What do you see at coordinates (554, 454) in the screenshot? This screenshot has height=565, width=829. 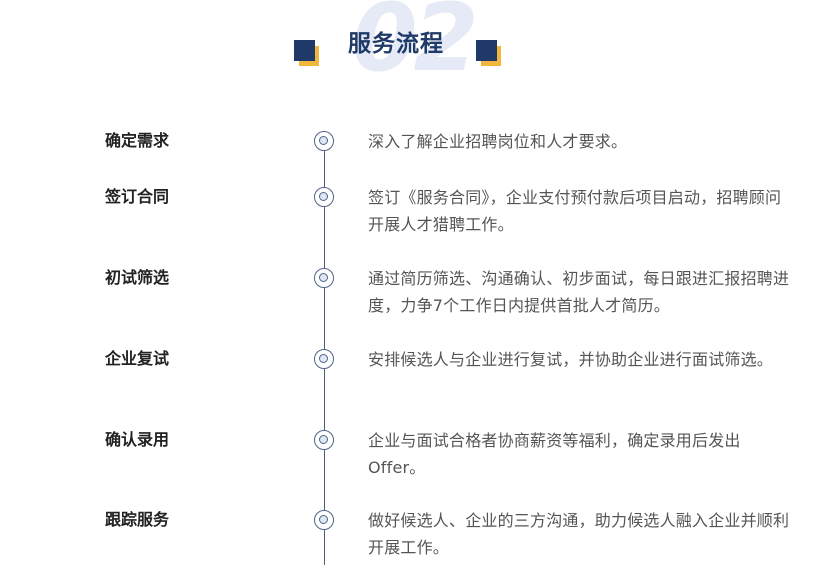 I see `step-description: 企业与面试合格者协商薪资等福利，确定录用后发出Offer。` at bounding box center [554, 454].